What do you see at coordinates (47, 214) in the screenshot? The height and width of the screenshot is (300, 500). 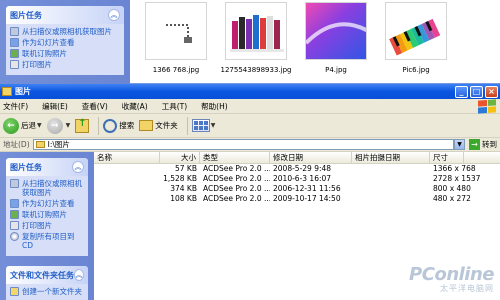 I see `task-order-online: 联机订购照片` at bounding box center [47, 214].